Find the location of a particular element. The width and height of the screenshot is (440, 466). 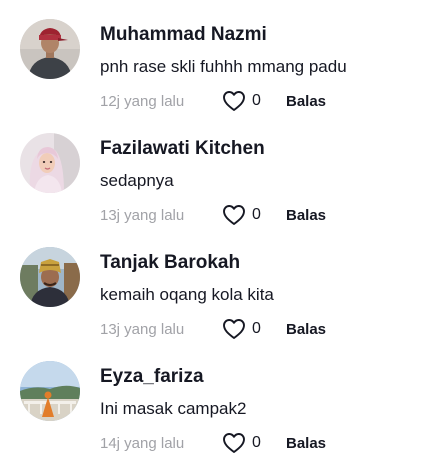

comment-meta: 12j yang lalu 0 Balas is located at coordinates (213, 101).